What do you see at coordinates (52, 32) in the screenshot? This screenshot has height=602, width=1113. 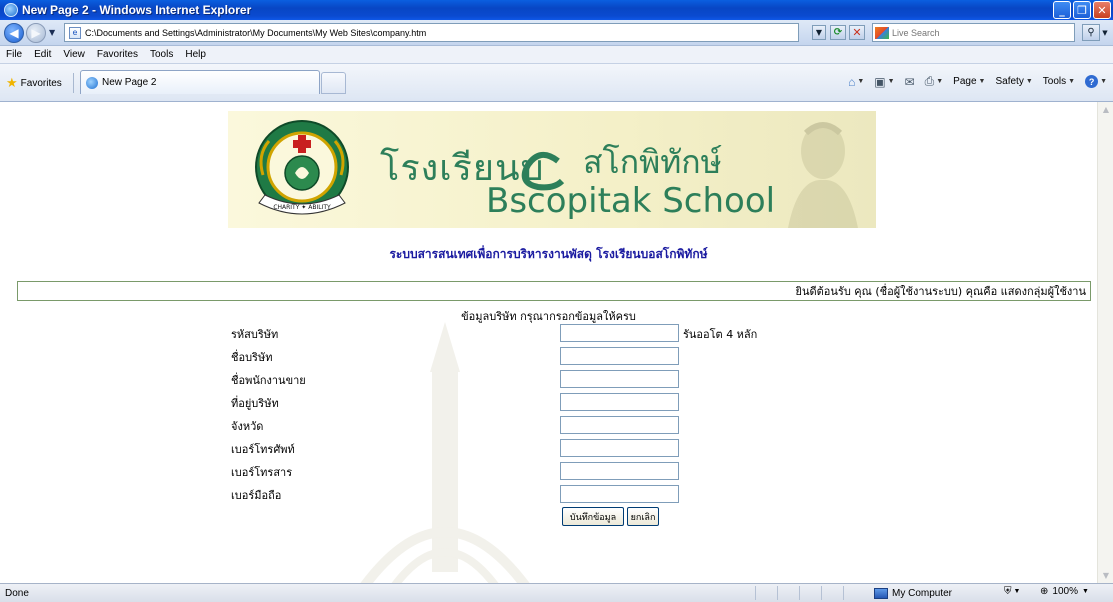 I see `recent-pages-dropdown-icon: ▼` at bounding box center [52, 32].